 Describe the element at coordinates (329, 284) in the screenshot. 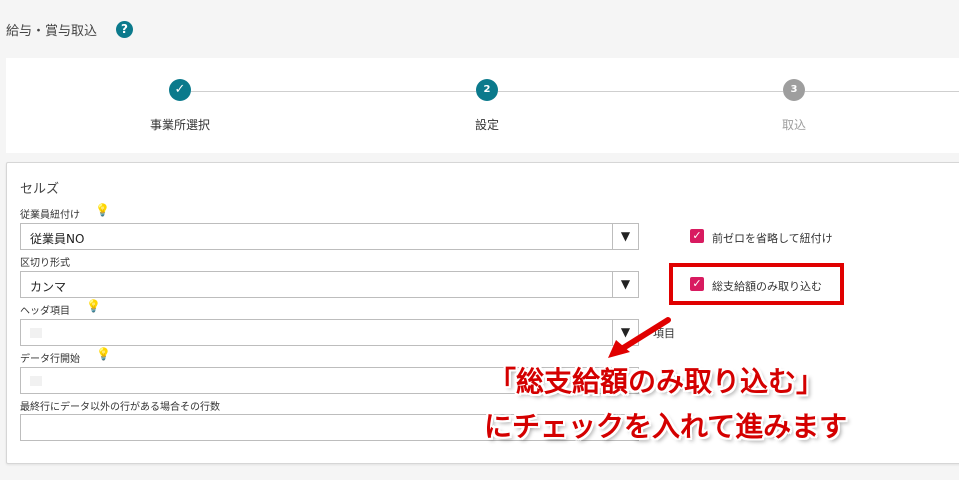

I see `delimiter-select: カンマ ▼` at that location.